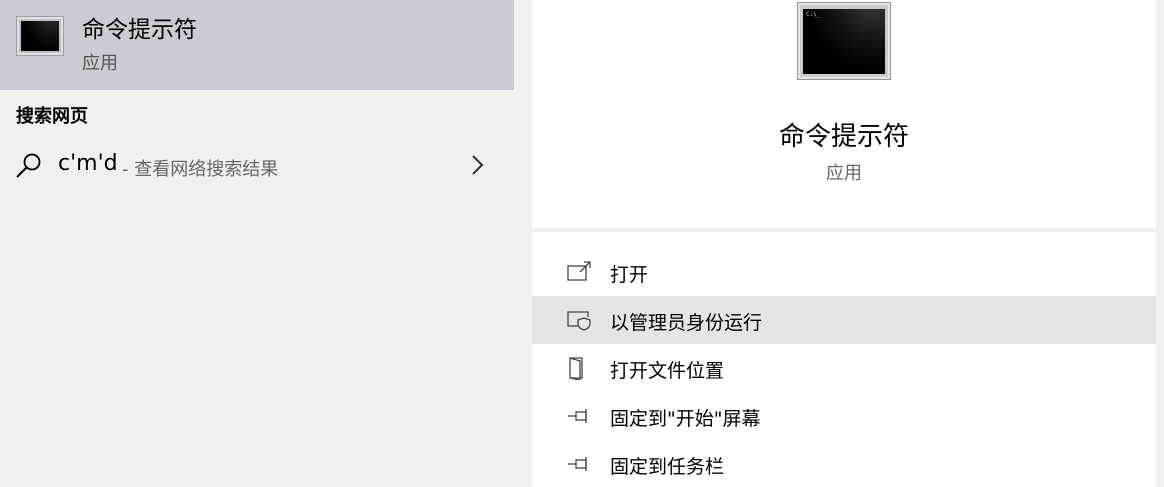 The image size is (1164, 487). I want to click on run-as-admin-icon, so click(579, 321).